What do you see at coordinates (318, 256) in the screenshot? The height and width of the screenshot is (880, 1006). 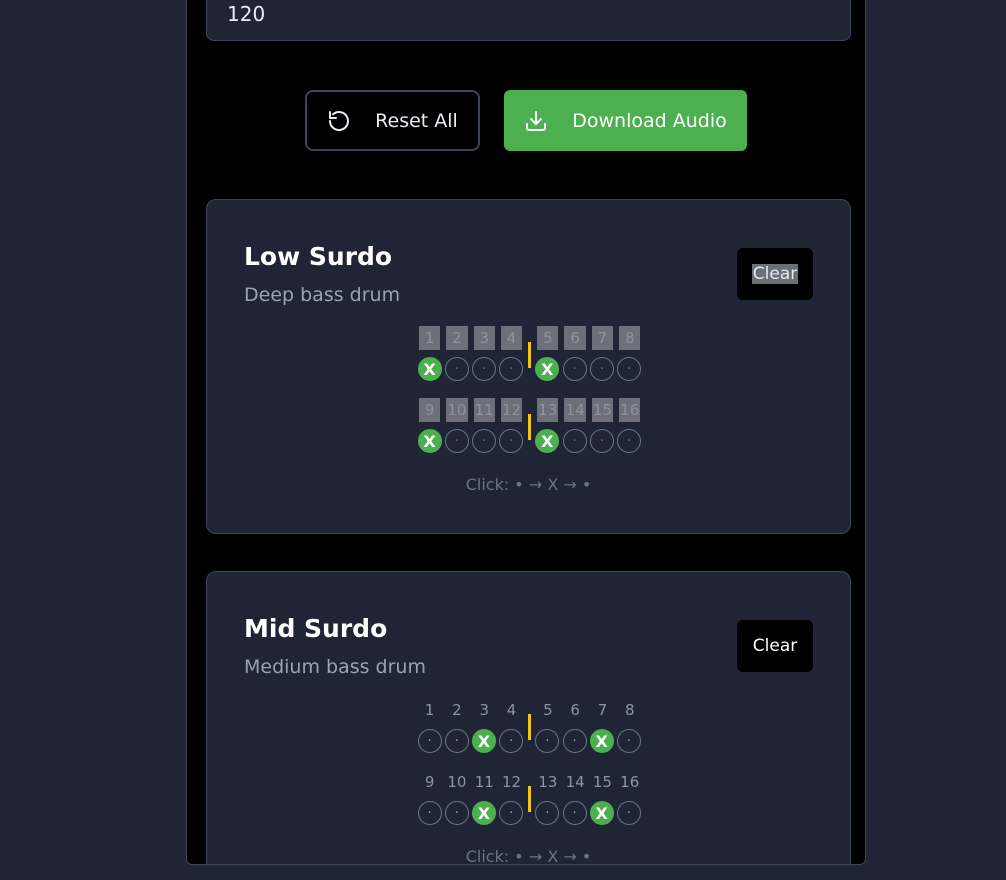 I see `track-title: Low Surdo` at bounding box center [318, 256].